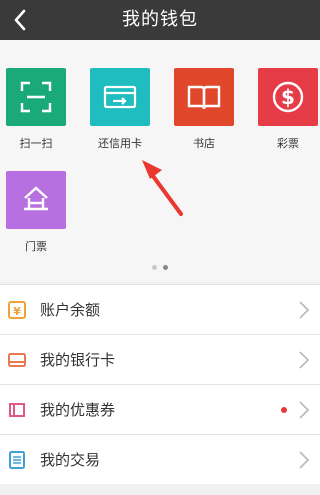  I want to click on book-icon, so click(204, 97).